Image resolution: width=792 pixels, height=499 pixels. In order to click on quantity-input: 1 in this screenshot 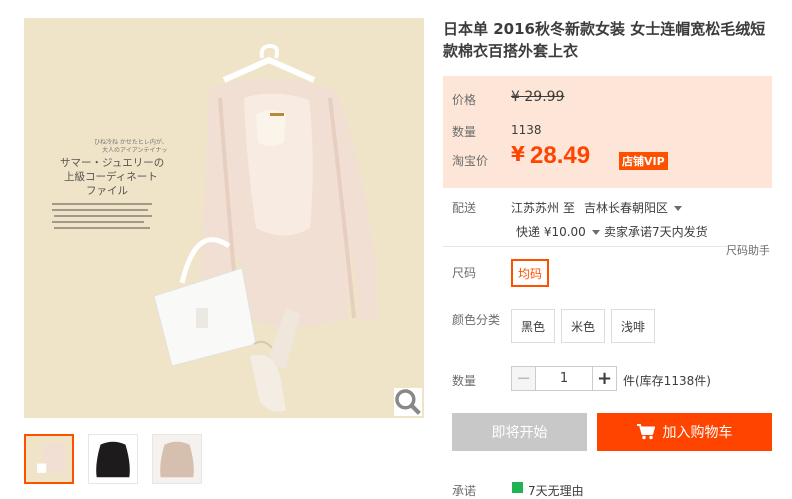, I will do `click(564, 378)`.